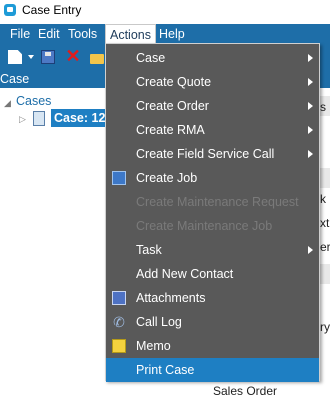 The image size is (330, 398). I want to click on dropdown-arrow-icon, so click(31, 57).